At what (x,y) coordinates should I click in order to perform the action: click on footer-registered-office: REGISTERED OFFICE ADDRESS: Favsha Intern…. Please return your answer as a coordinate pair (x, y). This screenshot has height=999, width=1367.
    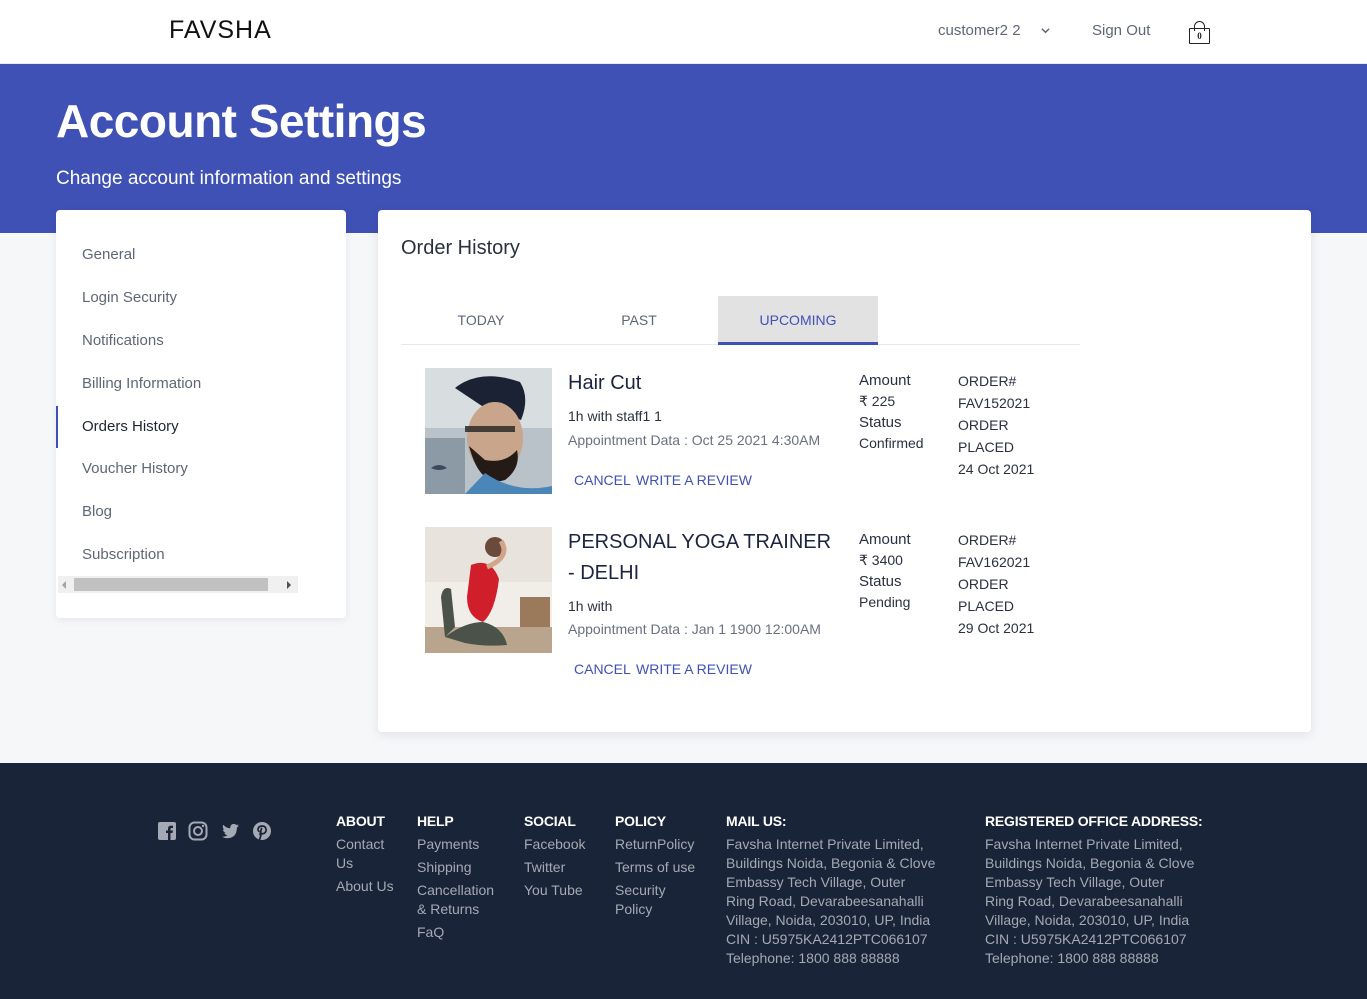
    Looking at the image, I should click on (1094, 890).